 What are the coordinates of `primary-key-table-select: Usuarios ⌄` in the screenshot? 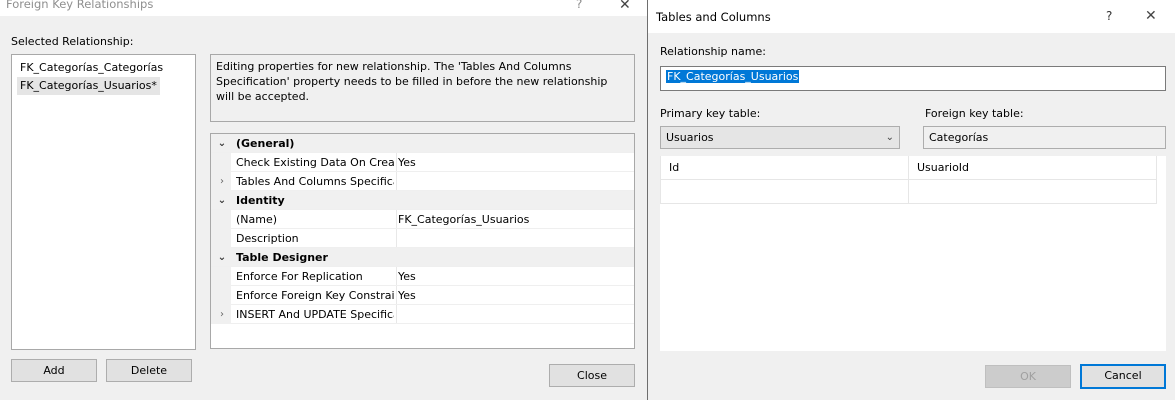 It's located at (780, 137).